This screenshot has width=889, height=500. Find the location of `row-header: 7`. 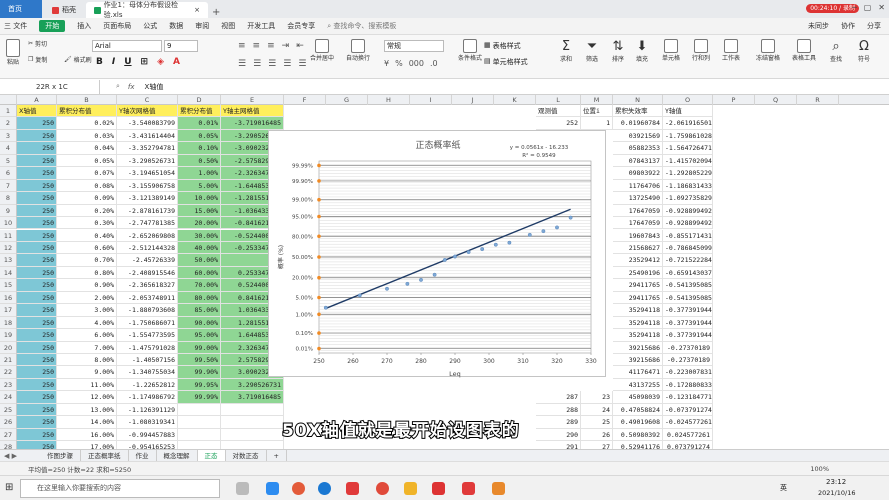

row-header: 7 is located at coordinates (8, 186).